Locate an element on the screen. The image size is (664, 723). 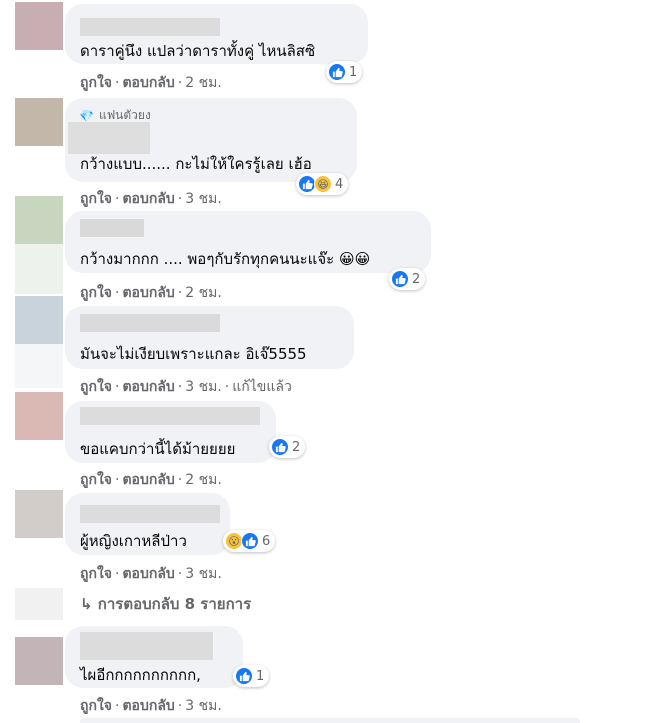
reaction-count: 4 is located at coordinates (339, 184).